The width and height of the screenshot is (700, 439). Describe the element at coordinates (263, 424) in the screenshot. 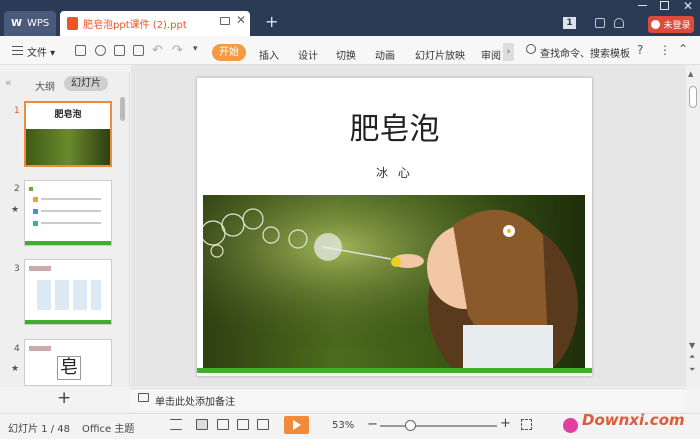

I see `presenter-view-icon` at that location.